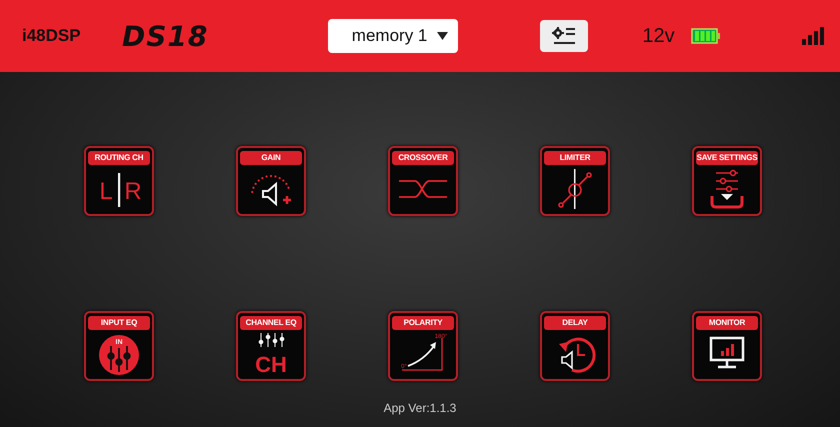 The height and width of the screenshot is (427, 840). What do you see at coordinates (727, 181) in the screenshot?
I see `save-tile-button: SAVE SETTINGS` at bounding box center [727, 181].